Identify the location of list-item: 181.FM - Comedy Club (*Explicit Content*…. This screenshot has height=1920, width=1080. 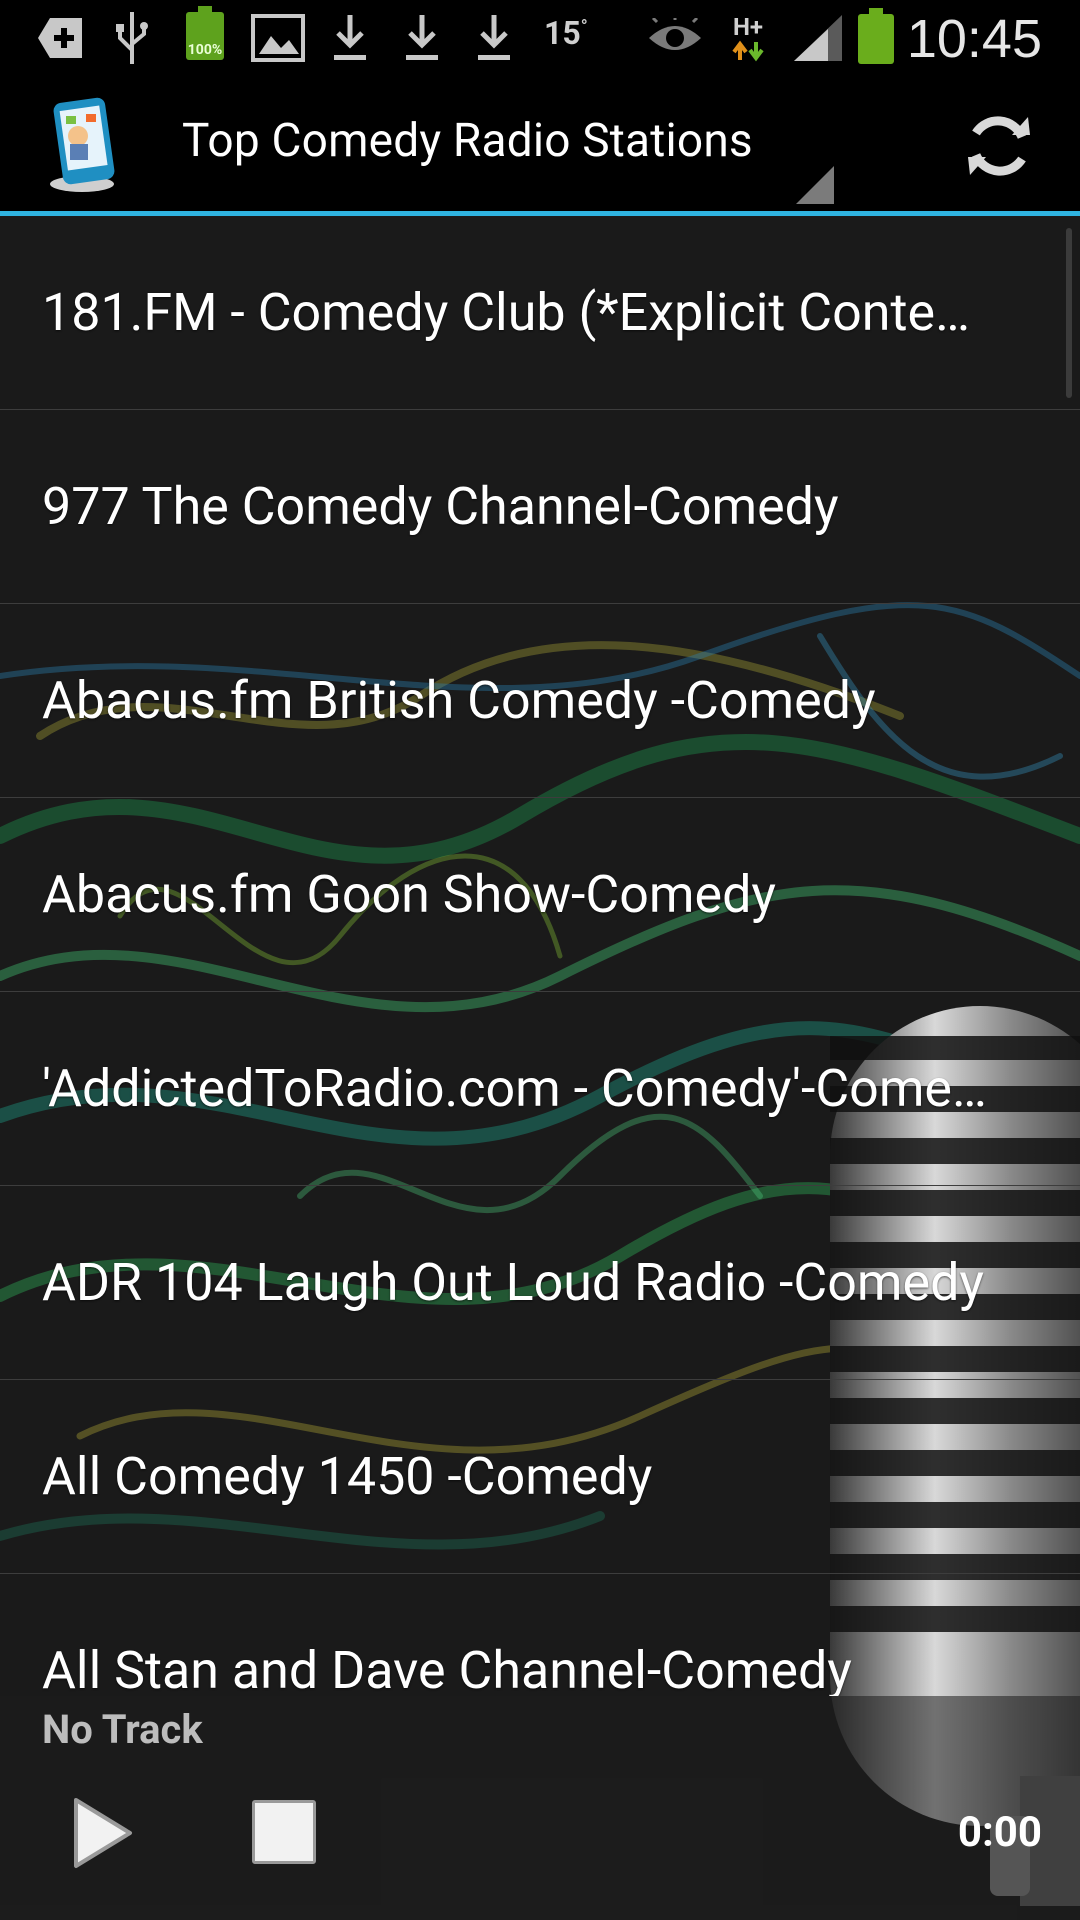
(540, 313).